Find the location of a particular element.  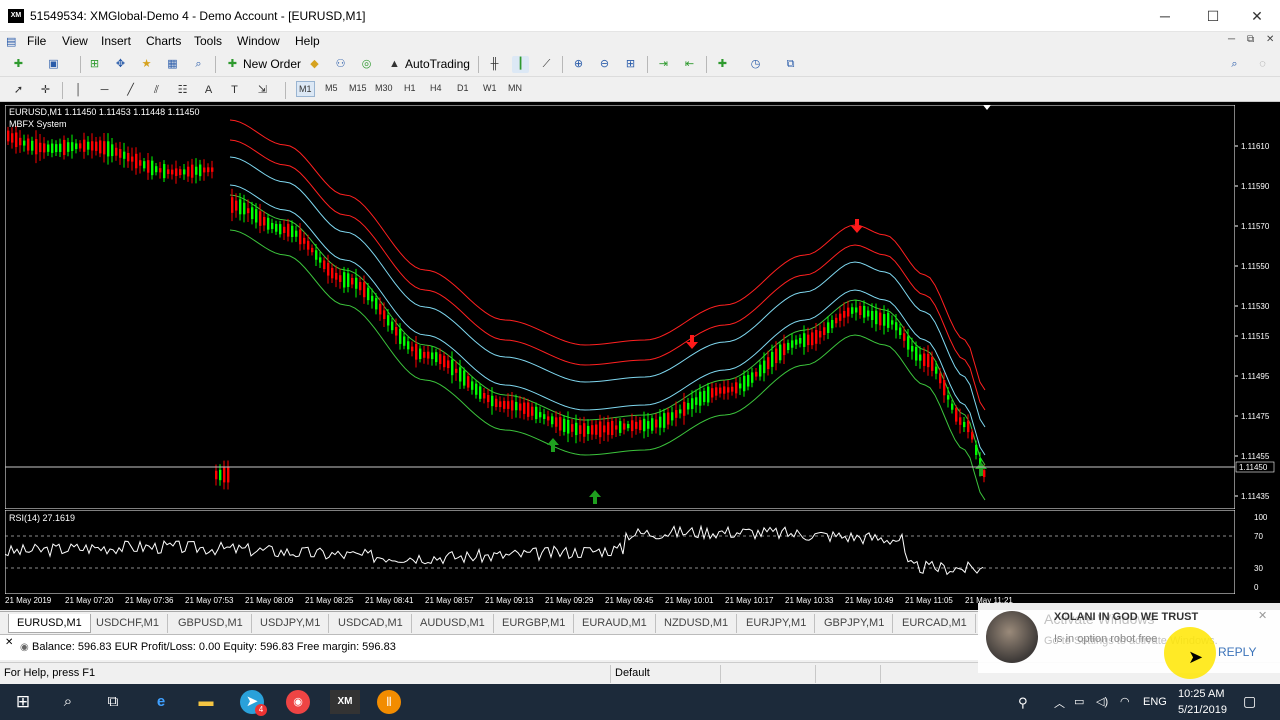

periods-icon: ◷ is located at coordinates (755, 64).